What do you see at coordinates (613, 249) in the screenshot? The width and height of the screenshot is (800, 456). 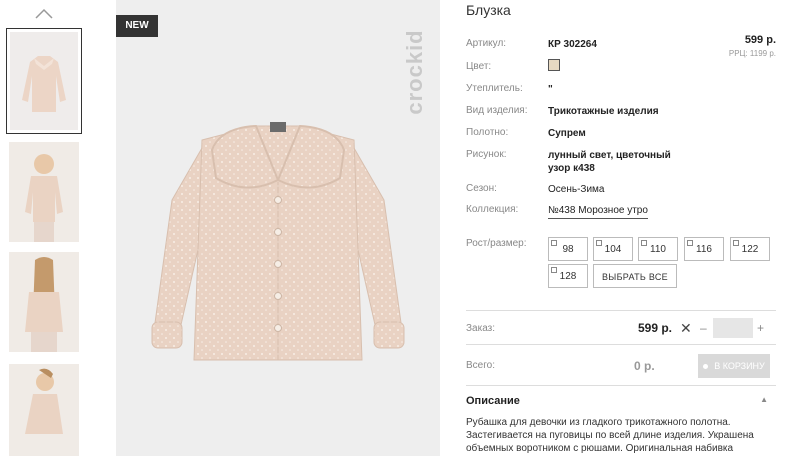 I see `size-option-104: 104` at bounding box center [613, 249].